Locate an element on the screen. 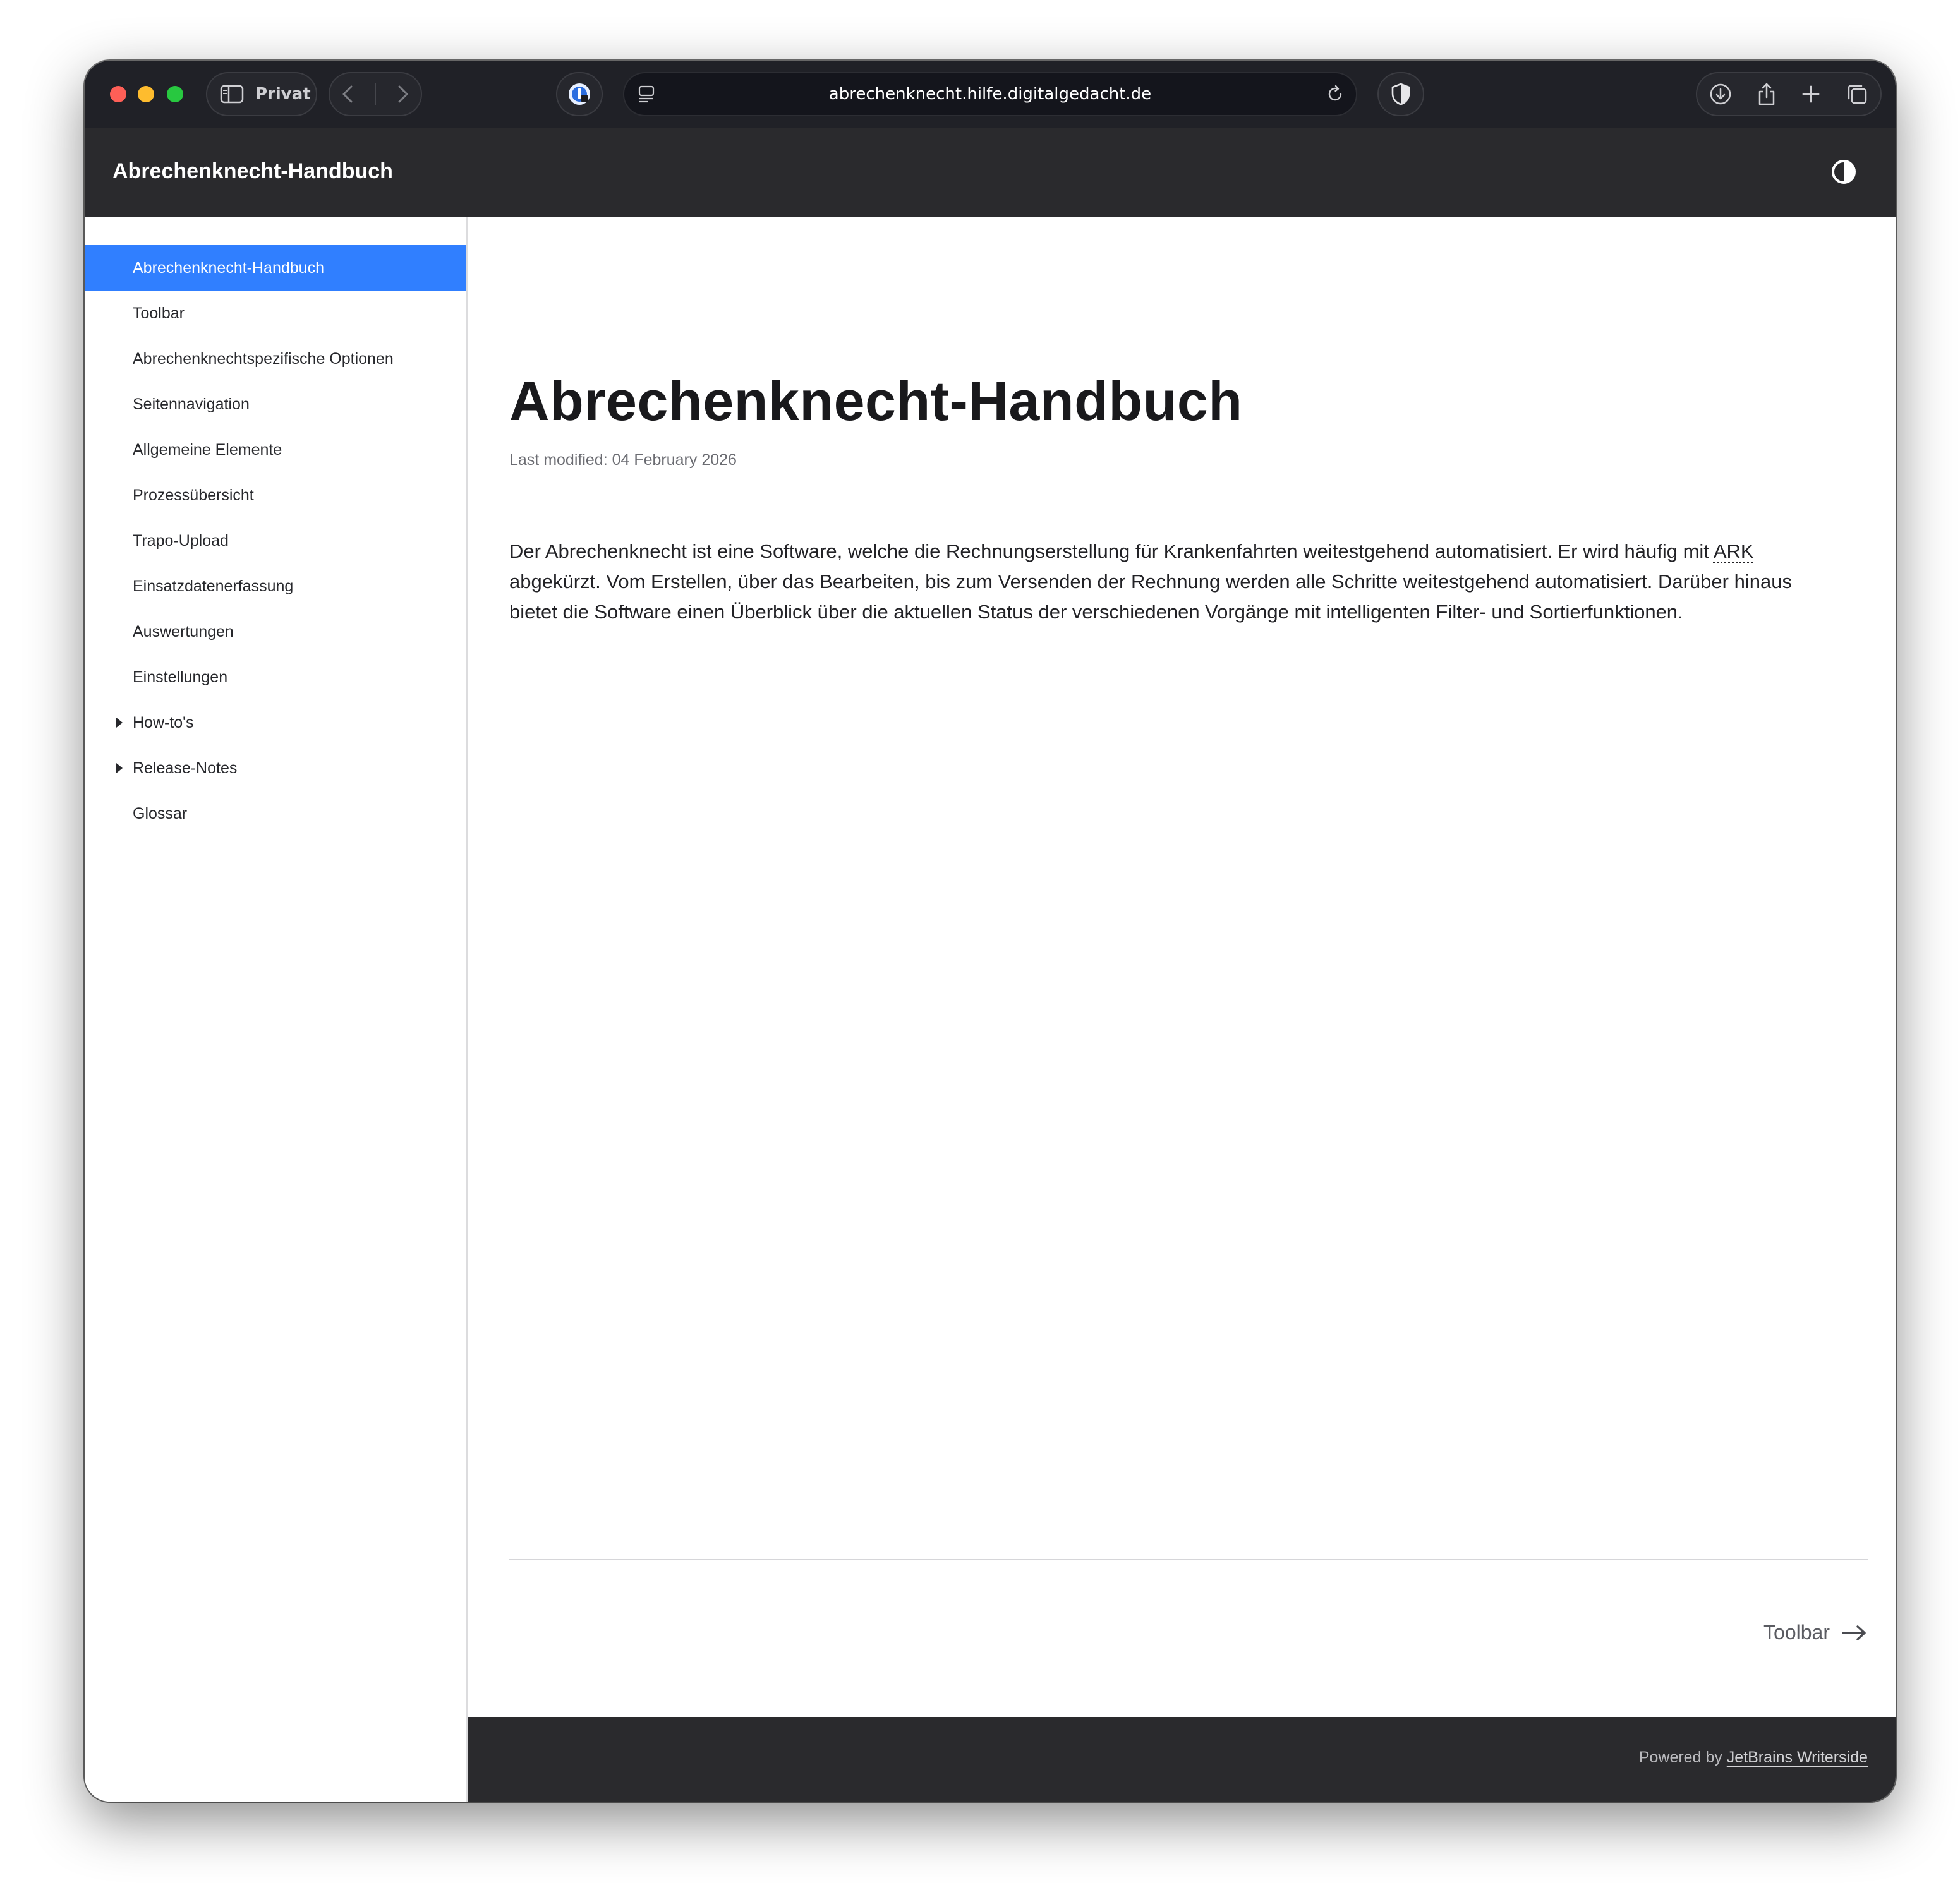 The image size is (1960, 1890). zoom-window-button is located at coordinates (175, 94).